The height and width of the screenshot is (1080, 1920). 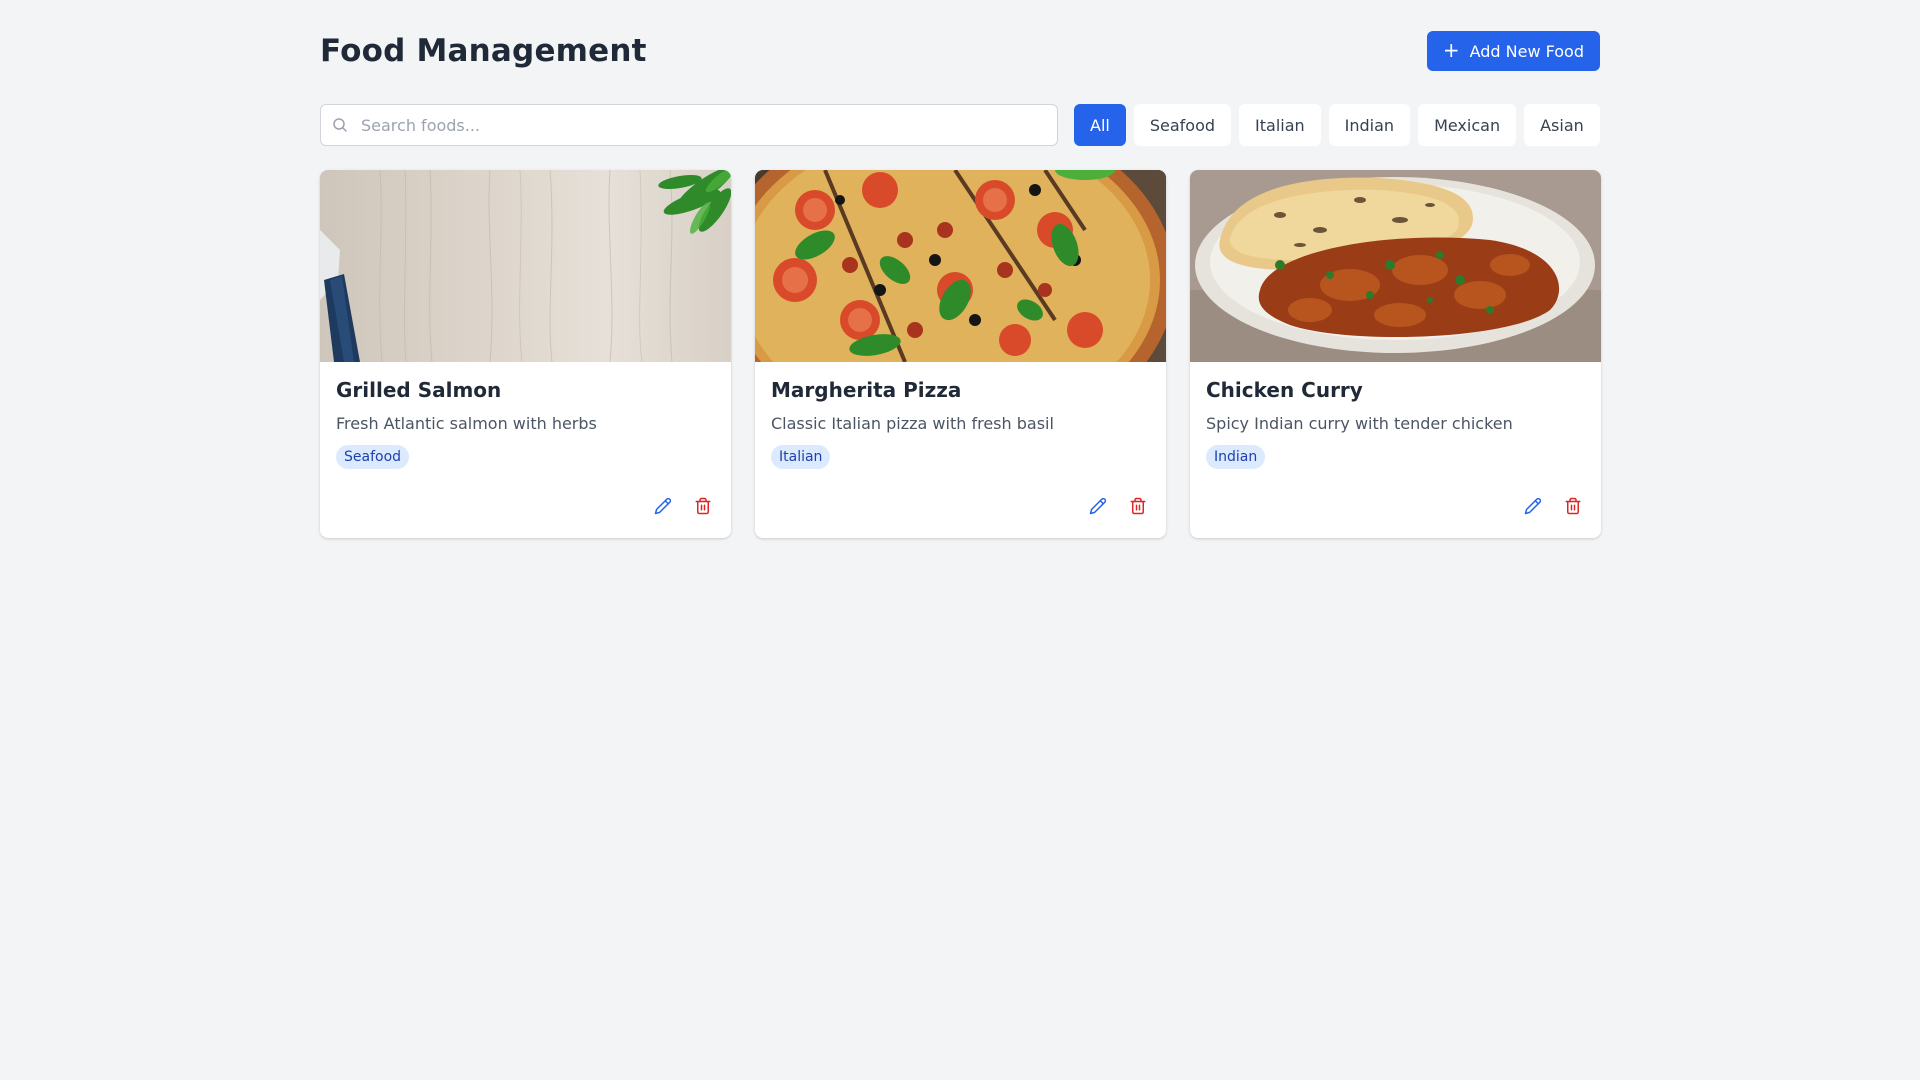 What do you see at coordinates (1100, 125) in the screenshot?
I see `filter-all: All` at bounding box center [1100, 125].